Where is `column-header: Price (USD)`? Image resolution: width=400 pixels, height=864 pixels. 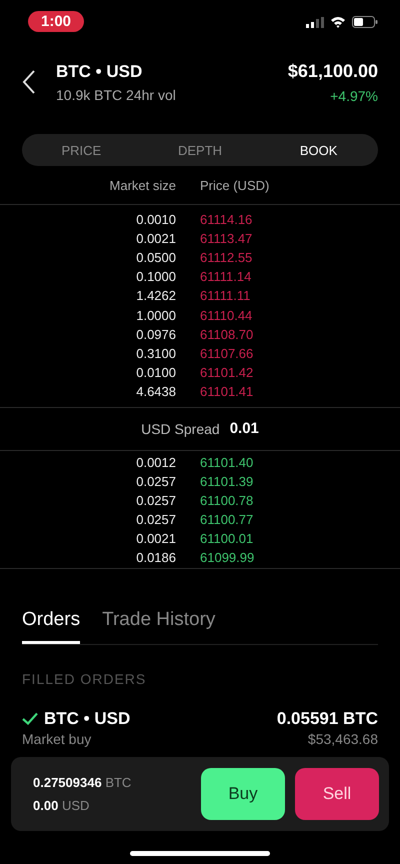
column-header: Price (USD) is located at coordinates (234, 185).